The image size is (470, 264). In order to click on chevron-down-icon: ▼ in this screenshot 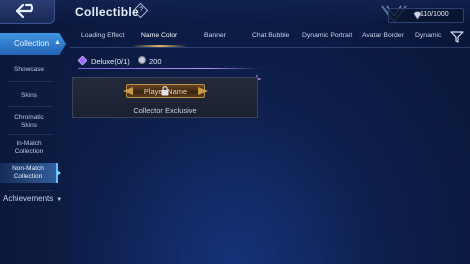, I will do `click(59, 200)`.